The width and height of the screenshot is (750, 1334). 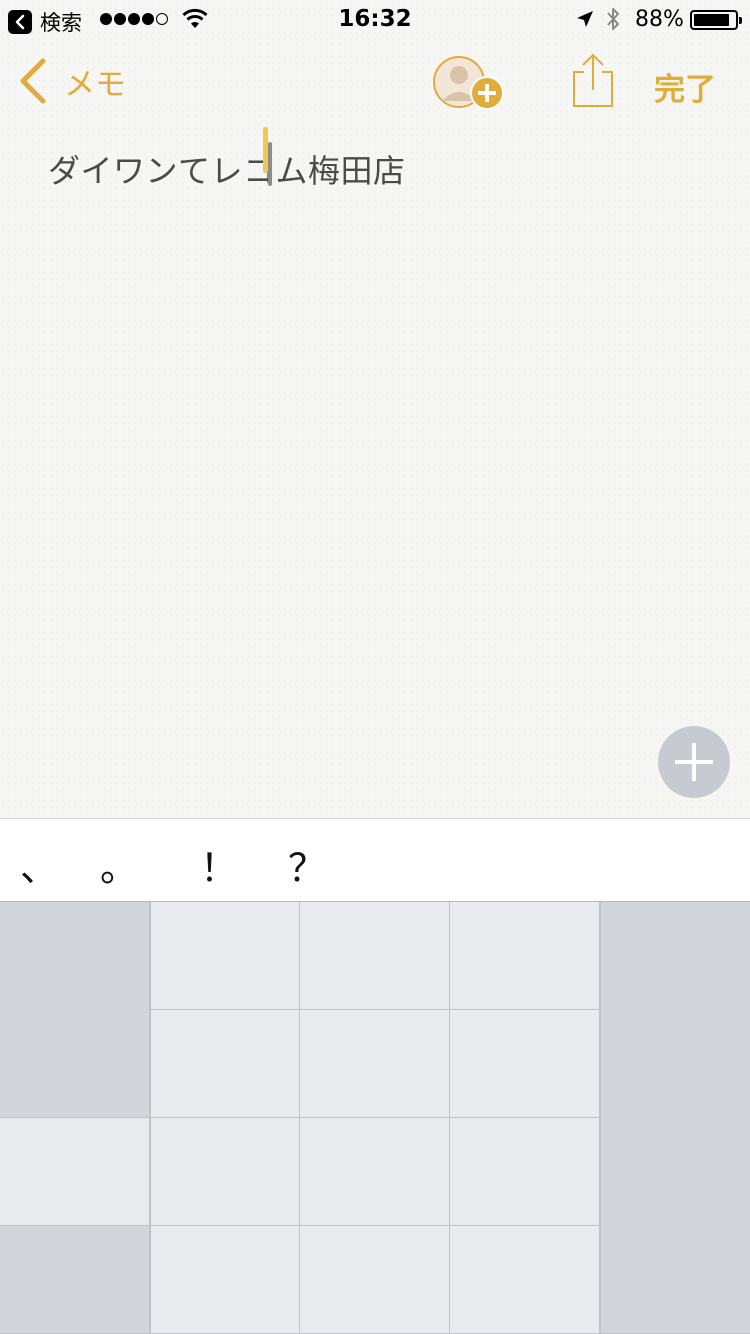 I want to click on back-to-notes-button: メモ, so click(x=72, y=81).